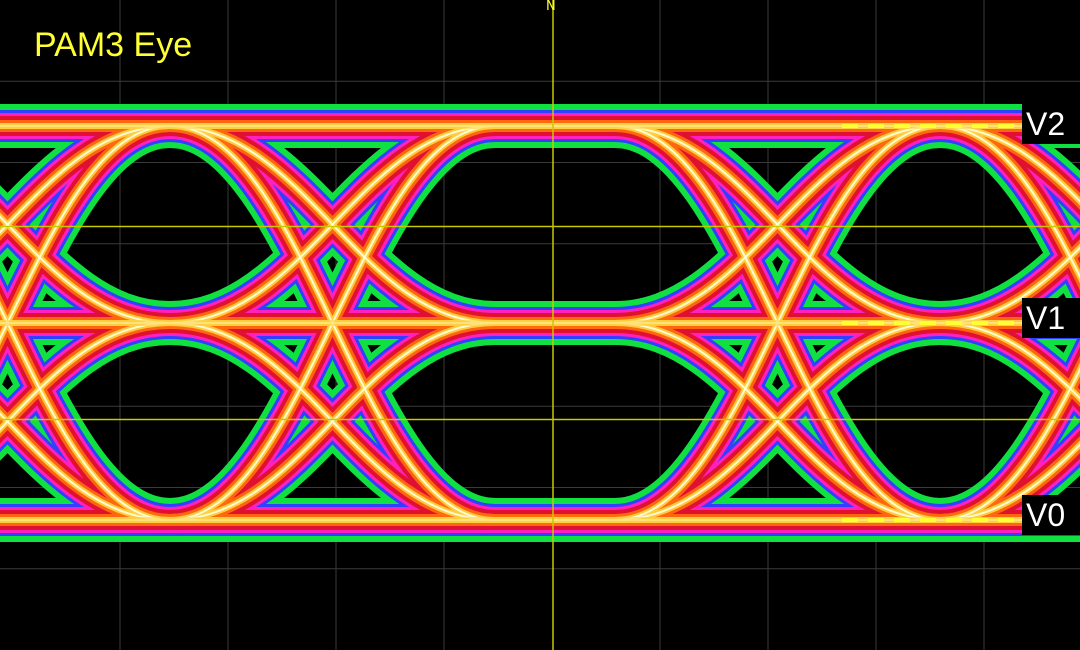 The width and height of the screenshot is (1080, 650). What do you see at coordinates (1051, 515) in the screenshot?
I see `level-label-v0: V0` at bounding box center [1051, 515].